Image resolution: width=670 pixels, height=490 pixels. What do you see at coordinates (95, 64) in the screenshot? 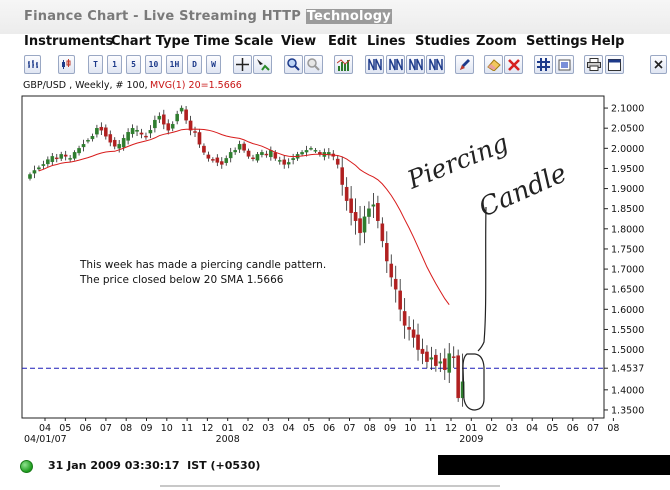
I see `timeframe-tick-button: T` at bounding box center [95, 64].